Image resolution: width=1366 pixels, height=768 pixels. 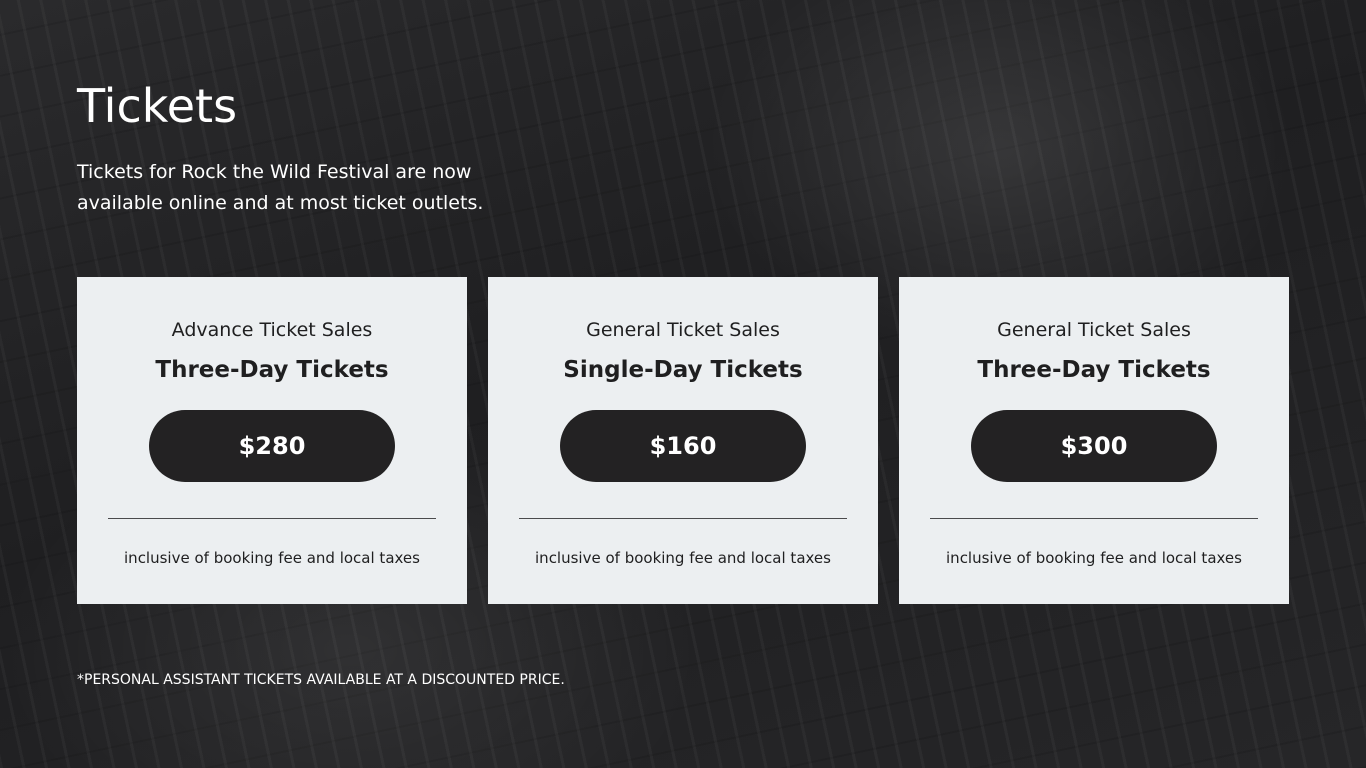 I want to click on price-badge: $300, so click(x=1094, y=446).